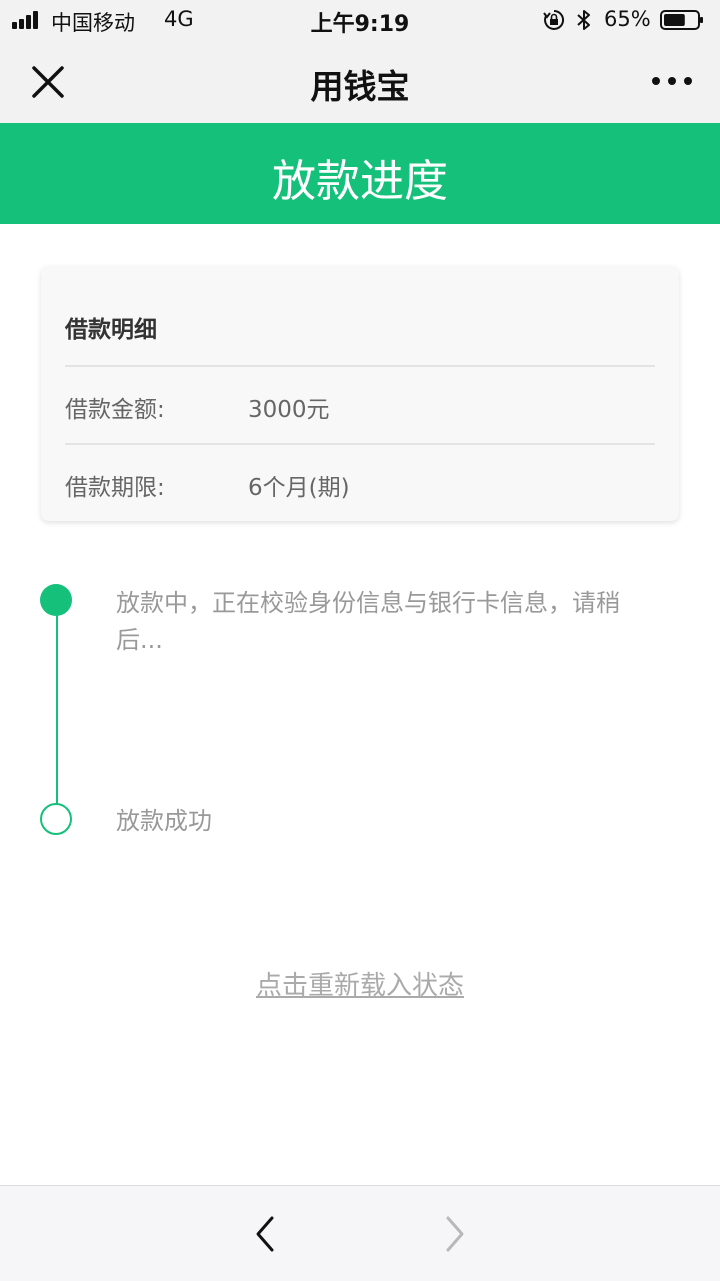  I want to click on timeline-dot-pending, so click(56, 819).